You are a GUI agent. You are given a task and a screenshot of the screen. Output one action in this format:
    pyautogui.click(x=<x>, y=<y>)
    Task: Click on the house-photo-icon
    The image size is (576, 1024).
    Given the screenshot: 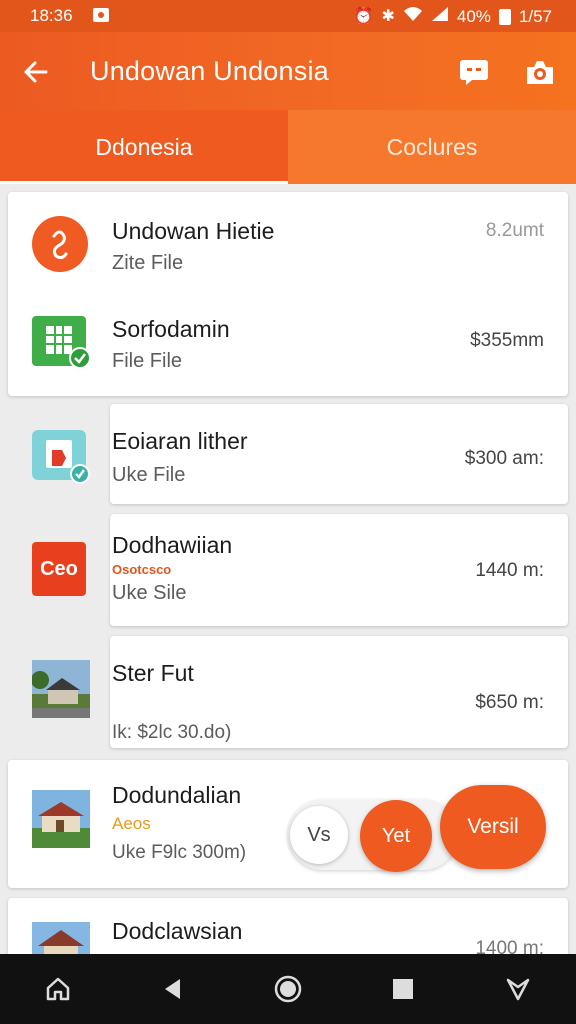 What is the action you would take?
    pyautogui.click(x=60, y=689)
    